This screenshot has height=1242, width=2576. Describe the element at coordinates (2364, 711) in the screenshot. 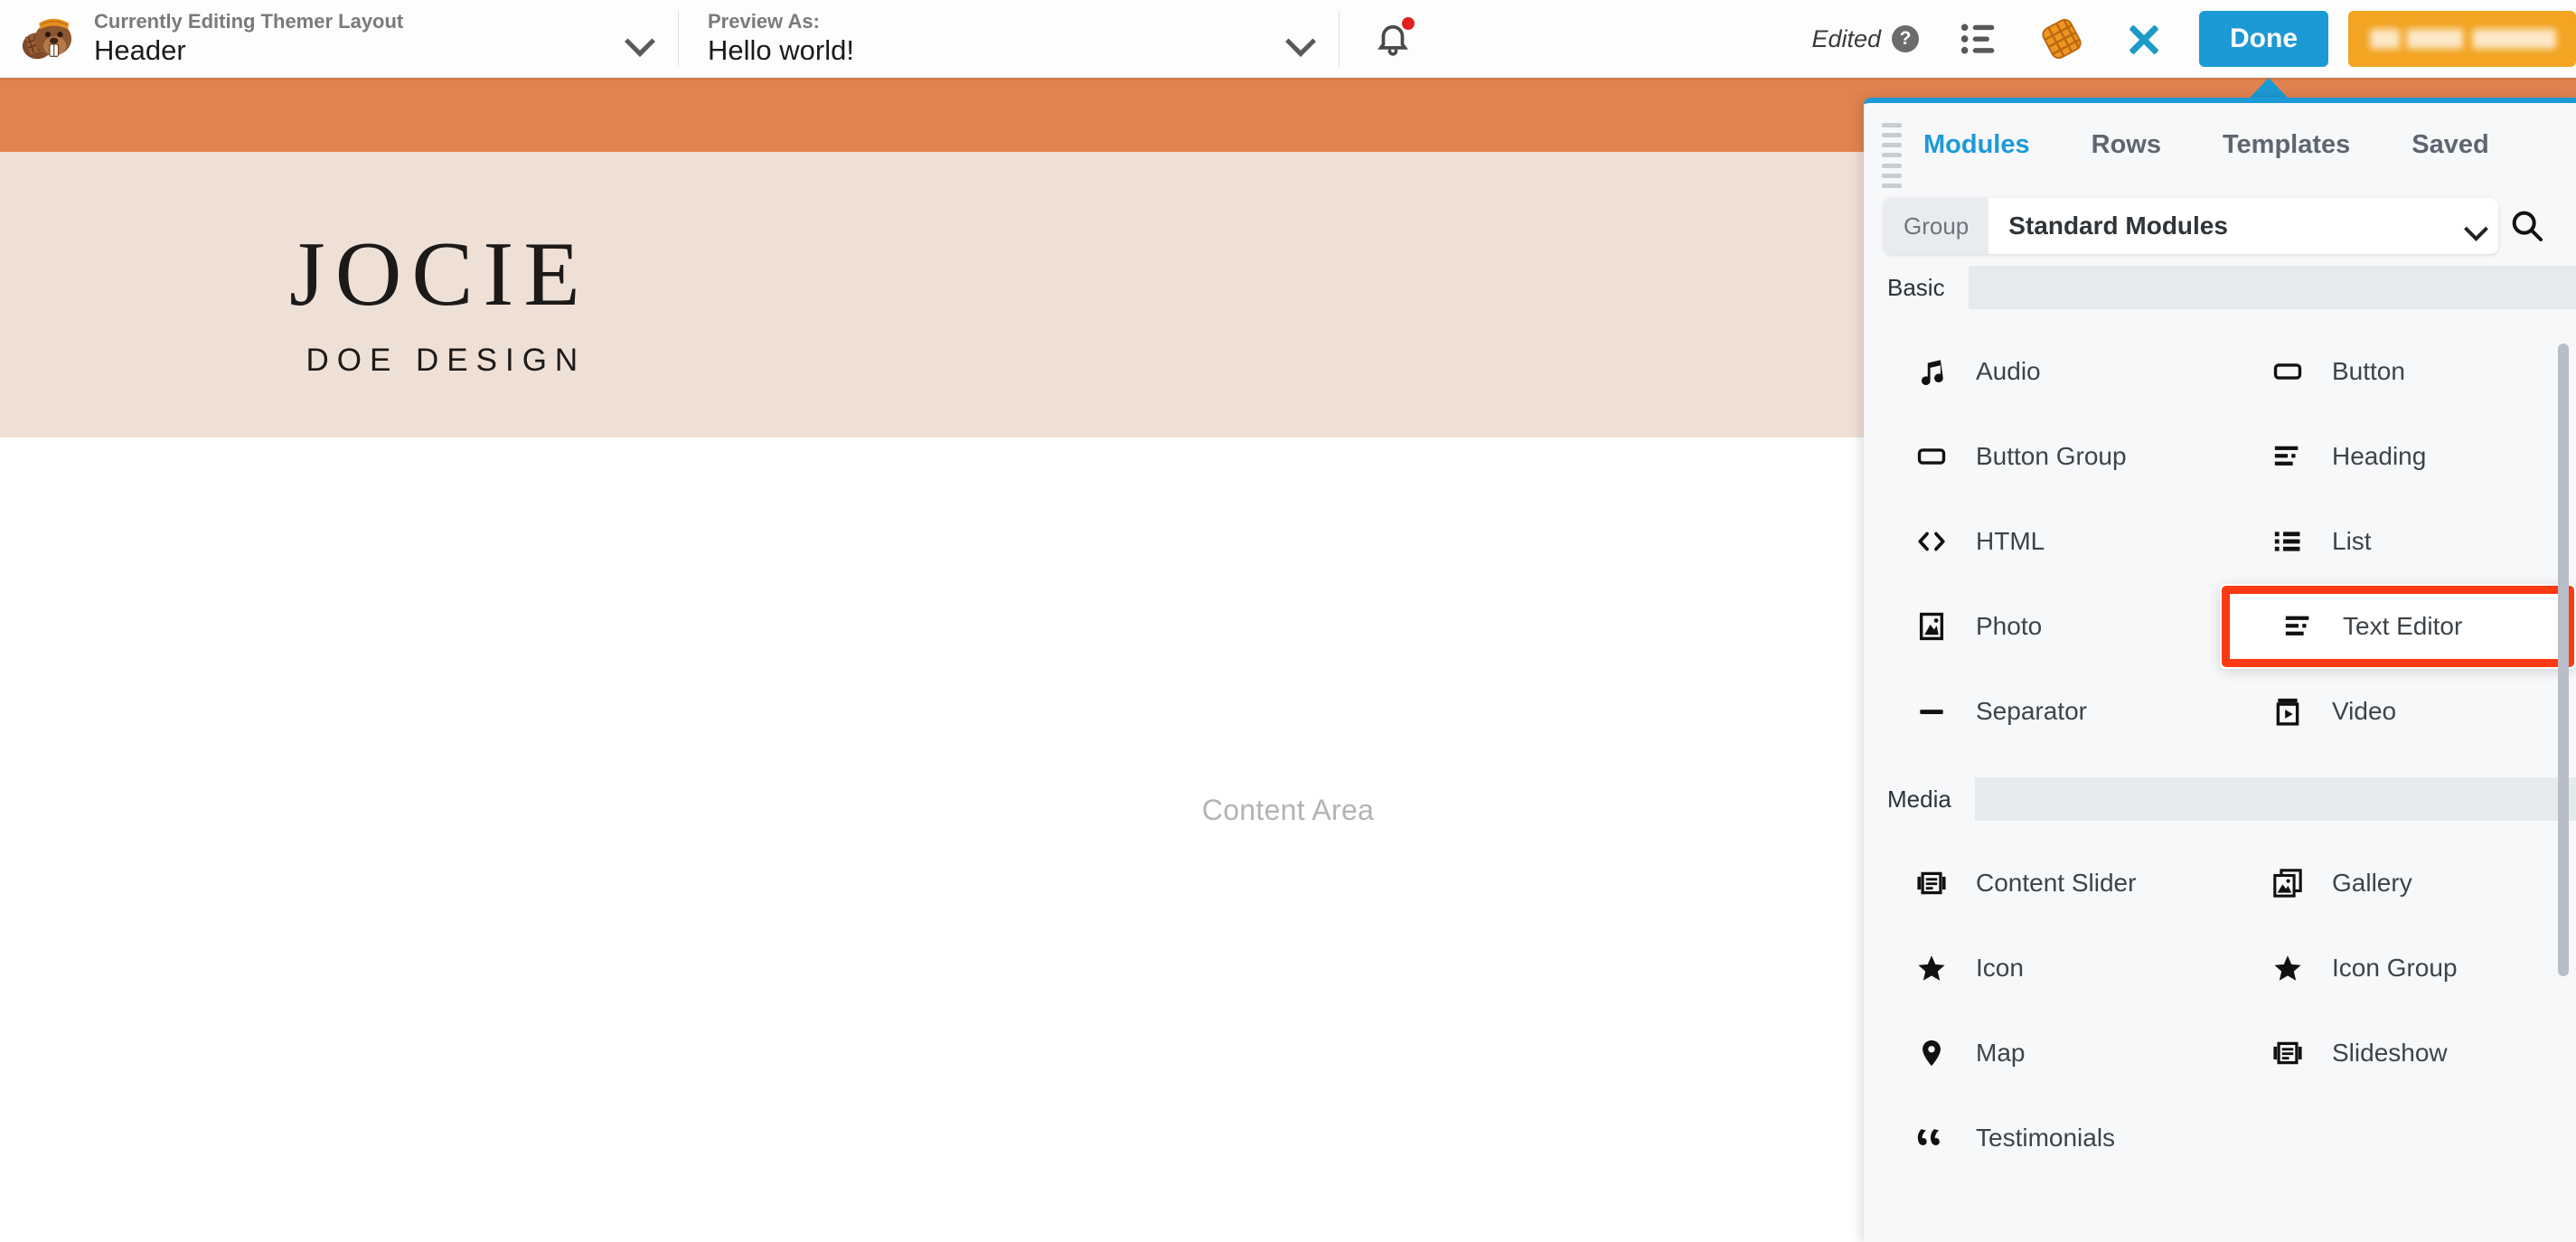

I see `module-label: Video` at that location.